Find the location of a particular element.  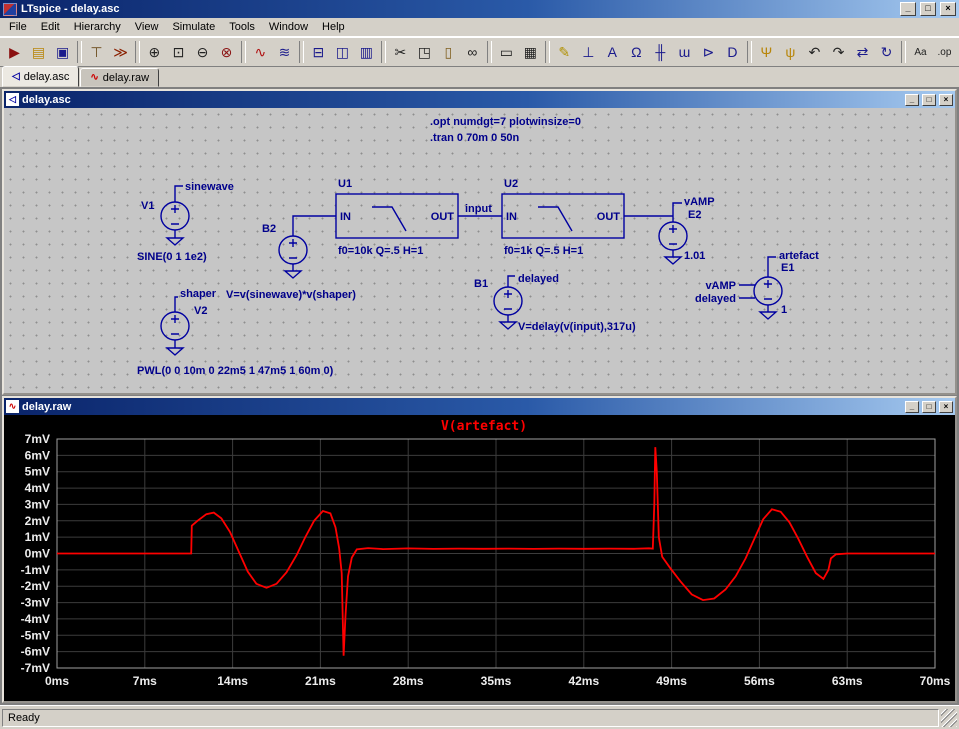

save-icon: ▣ is located at coordinates (62, 52).